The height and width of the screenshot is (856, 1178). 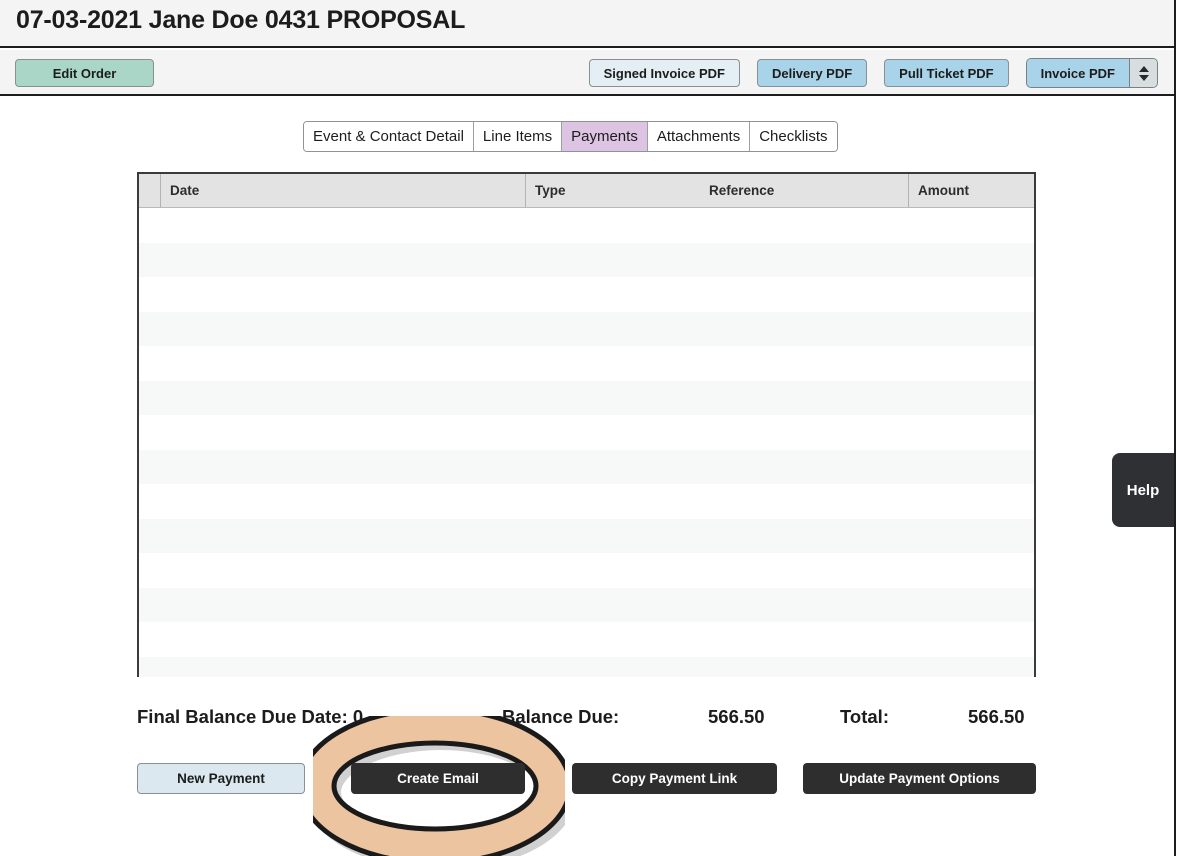 What do you see at coordinates (587, 24) in the screenshot?
I see `header-bar: 07-03-2021 Jane Doe 0431 PROPOSAL` at bounding box center [587, 24].